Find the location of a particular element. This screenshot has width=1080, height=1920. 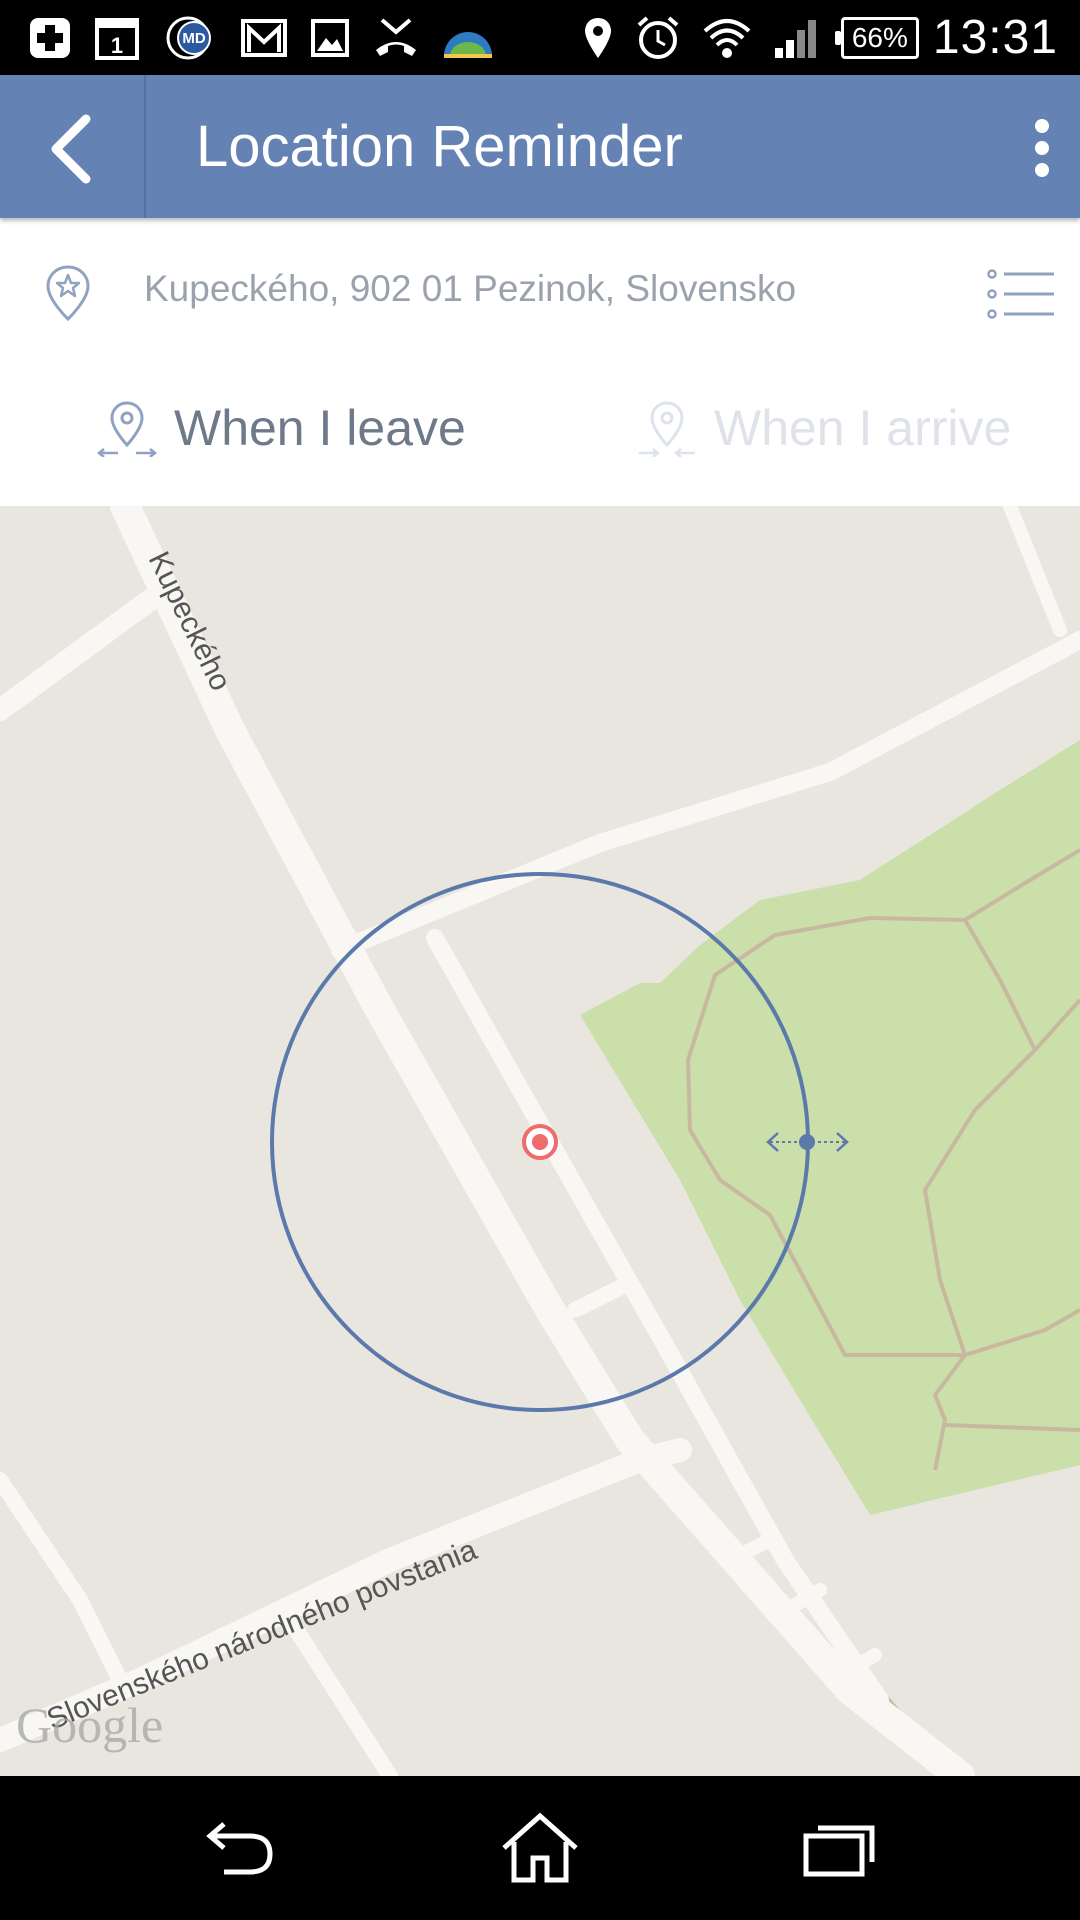

system-status: 66% 13:31 is located at coordinates (831, 37).